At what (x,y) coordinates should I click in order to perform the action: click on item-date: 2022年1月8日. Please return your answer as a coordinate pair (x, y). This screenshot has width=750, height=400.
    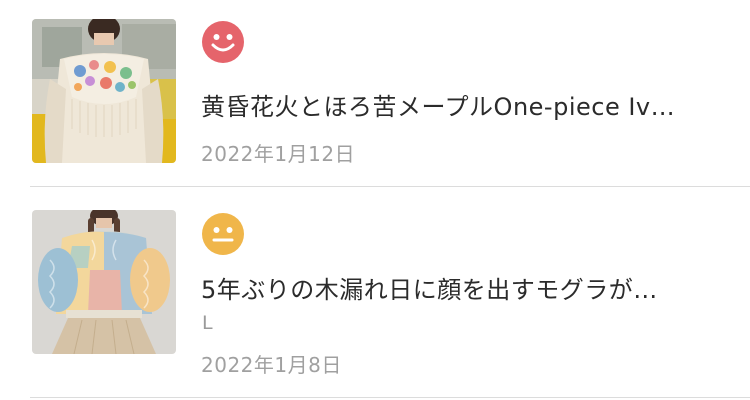
    Looking at the image, I should click on (271, 365).